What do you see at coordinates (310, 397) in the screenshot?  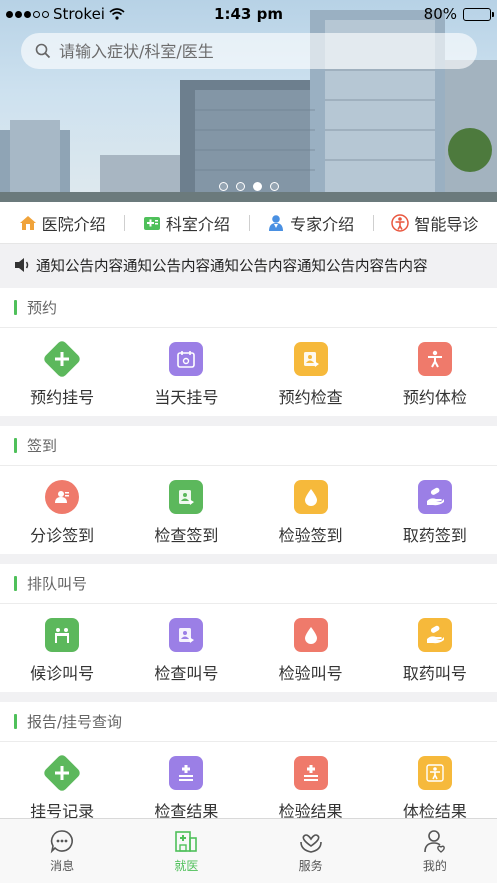 I see `item-label: 预约检查` at bounding box center [310, 397].